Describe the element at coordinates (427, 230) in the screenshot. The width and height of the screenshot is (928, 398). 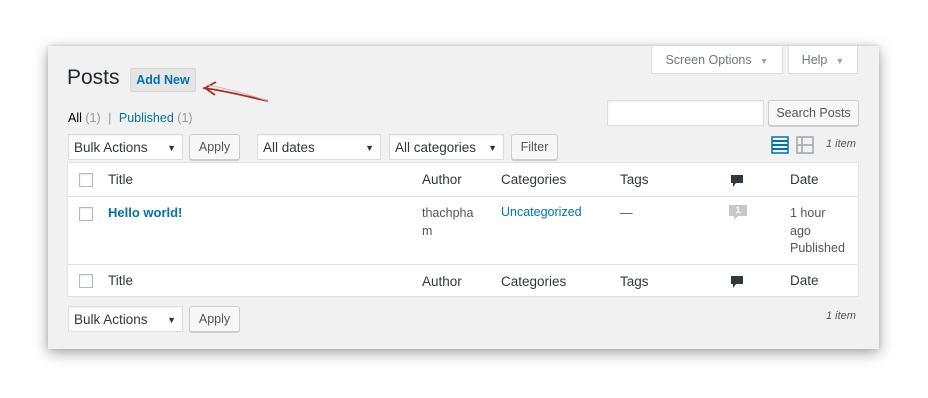
I see `author-line: m` at that location.